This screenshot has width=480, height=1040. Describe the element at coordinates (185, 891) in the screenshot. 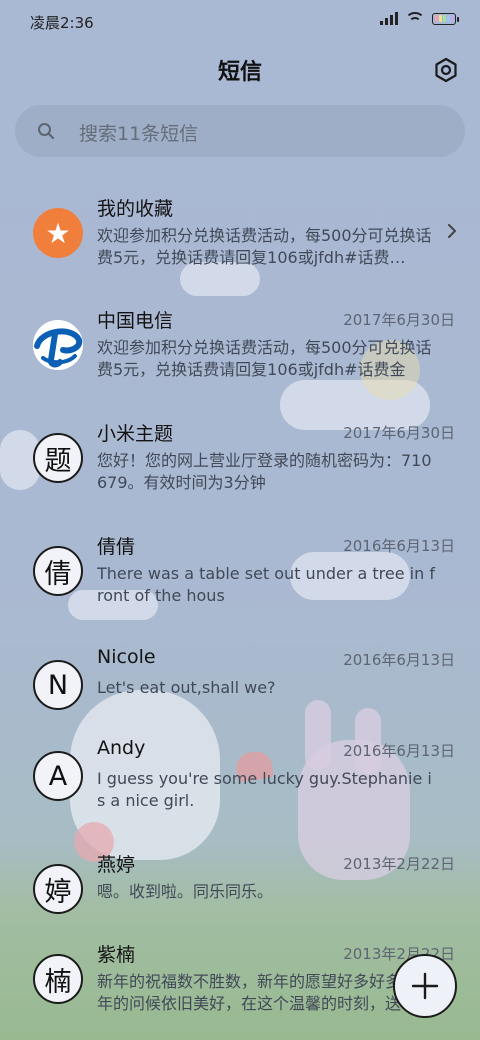

I see `conversation-preview: 嗯。收到啦。同乐同乐。` at that location.